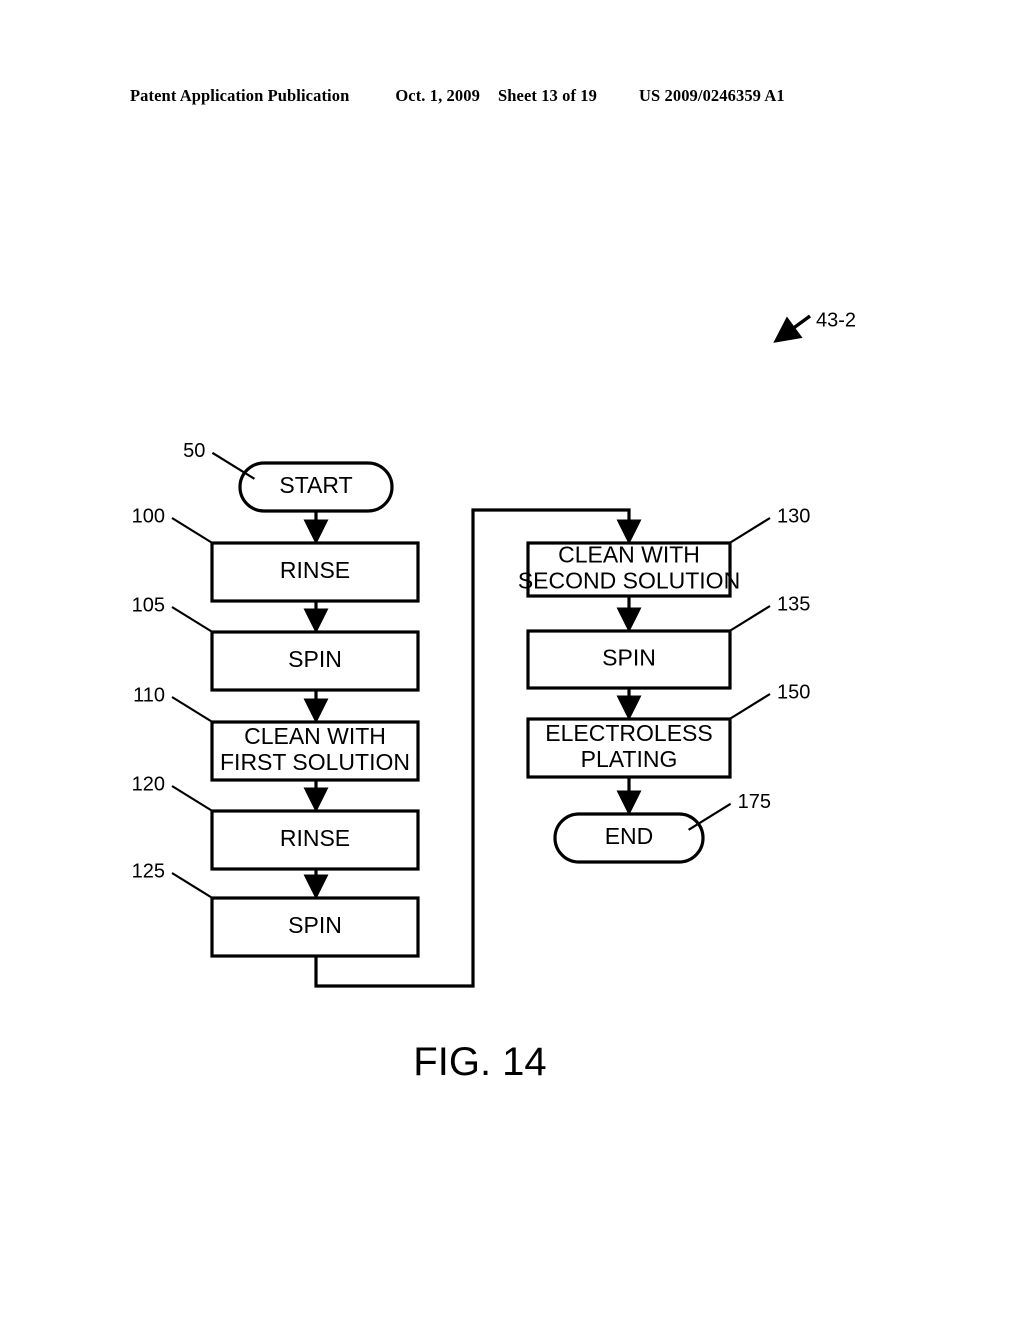 The width and height of the screenshot is (1024, 1320). Describe the element at coordinates (148, 784) in the screenshot. I see `ref-label-120: 120` at that location.